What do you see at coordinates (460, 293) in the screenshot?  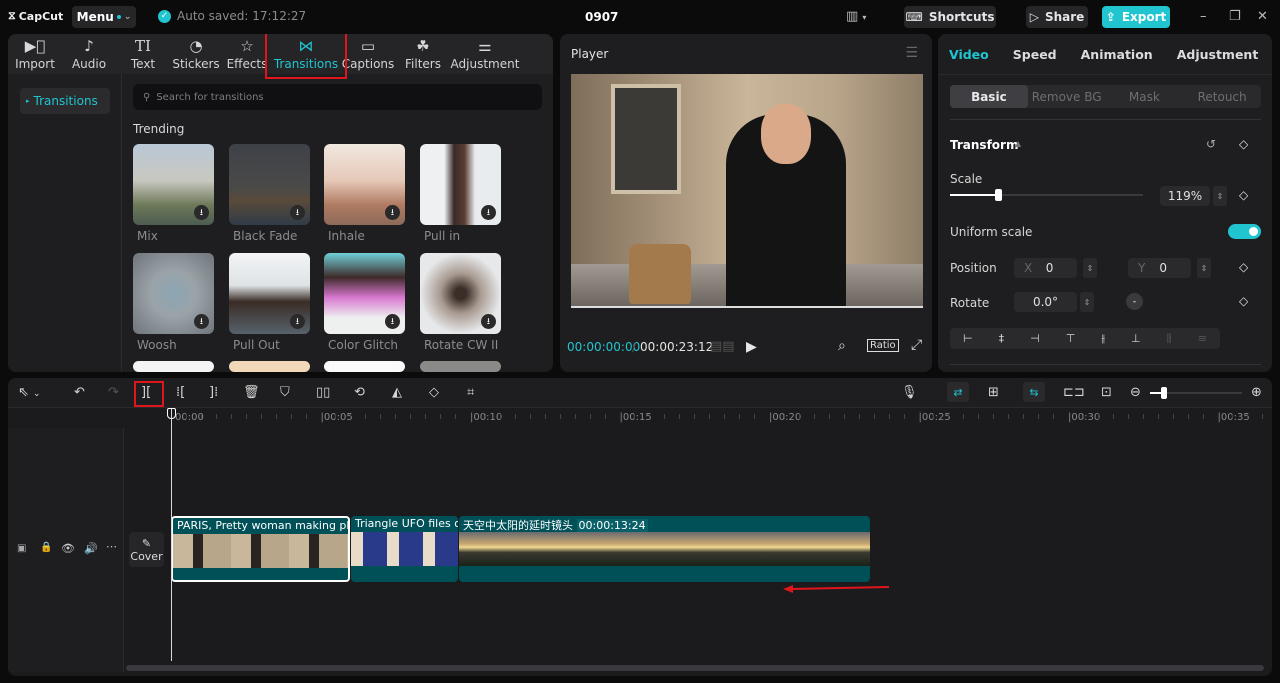 I see `transition-card-rotate-cw-ii: ⭳` at bounding box center [460, 293].